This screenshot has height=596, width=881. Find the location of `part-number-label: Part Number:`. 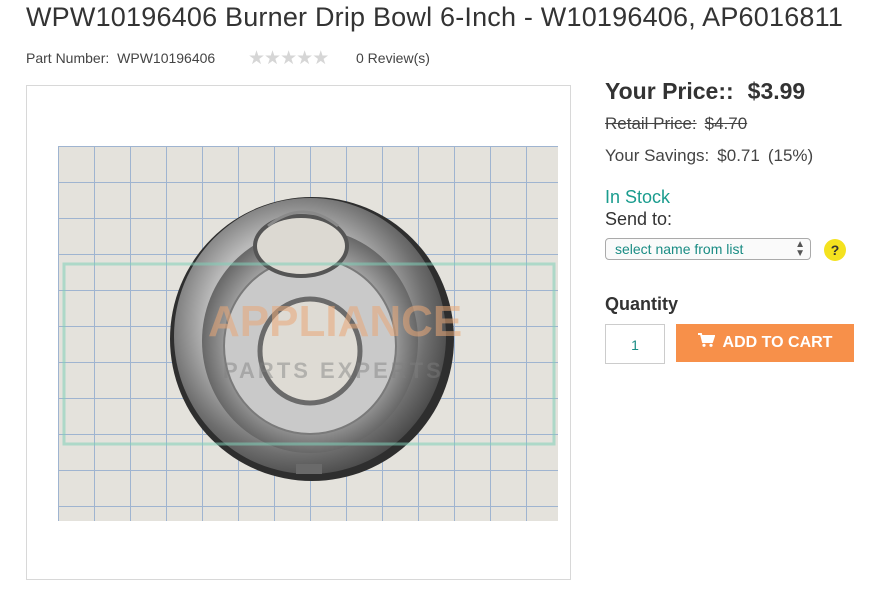

part-number-label: Part Number: is located at coordinates (68, 58).